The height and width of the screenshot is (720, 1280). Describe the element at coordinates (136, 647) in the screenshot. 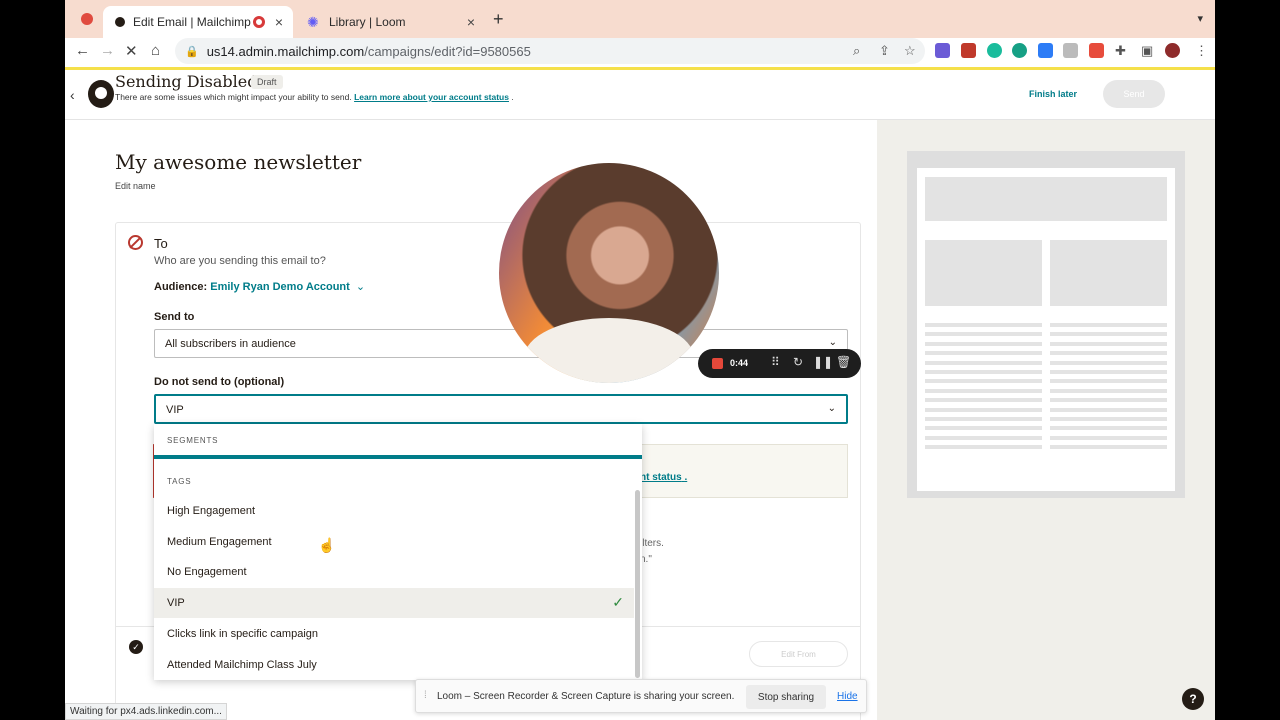

I see `check-complete-icon: ✓` at that location.